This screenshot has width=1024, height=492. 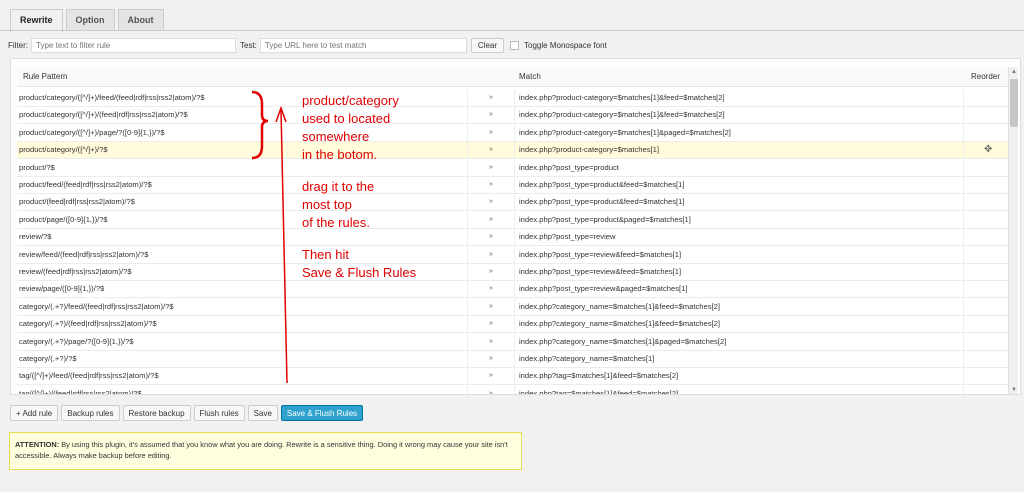 What do you see at coordinates (338, 204) in the screenshot?
I see `annotation-note-2: drag it to the most top of the rules.` at bounding box center [338, 204].